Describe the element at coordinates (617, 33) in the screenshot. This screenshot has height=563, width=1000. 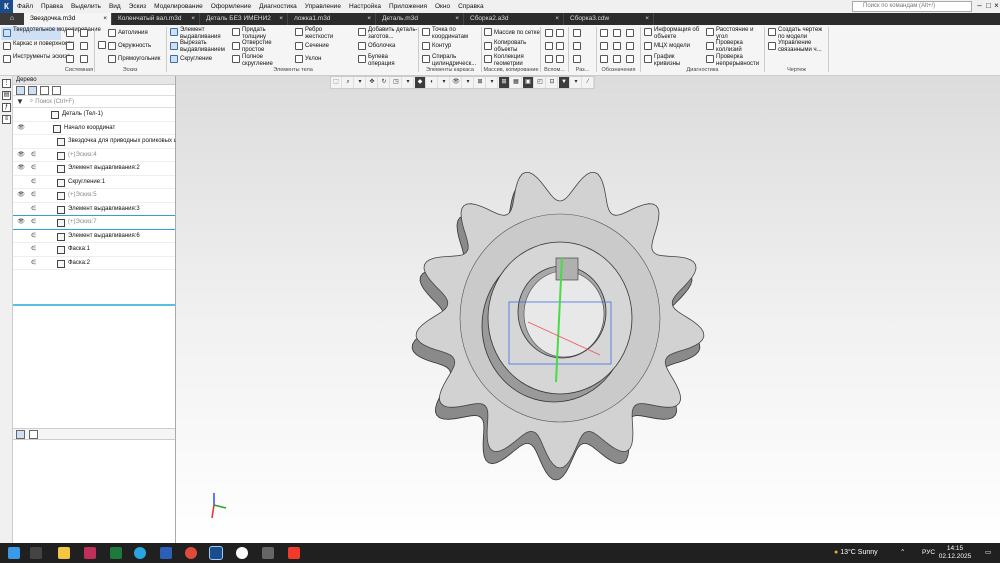
I see `angle-dim-icon` at that location.